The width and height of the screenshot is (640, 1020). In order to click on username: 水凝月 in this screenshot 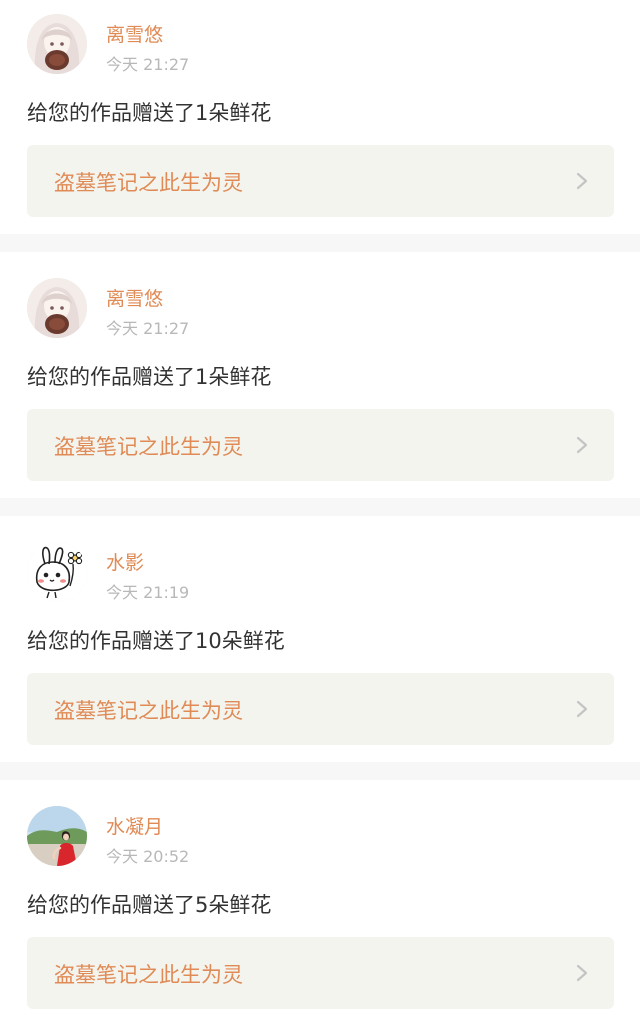, I will do `click(134, 825)`.